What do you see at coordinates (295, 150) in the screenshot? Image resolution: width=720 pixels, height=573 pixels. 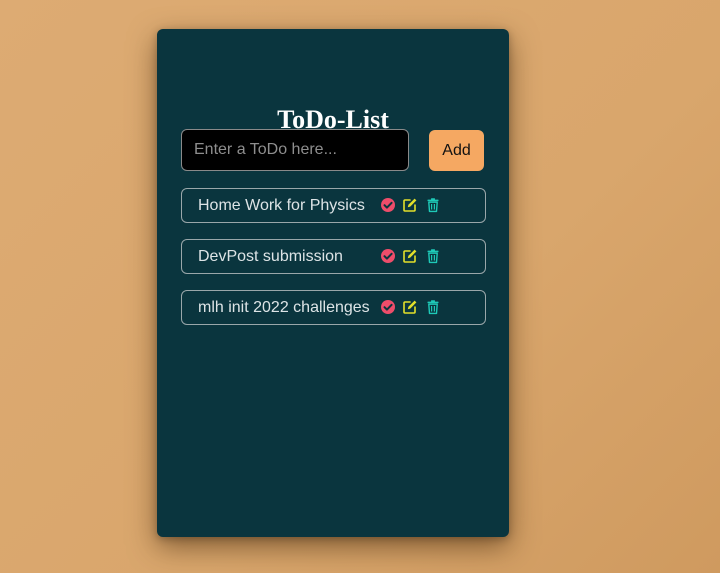 I see `todo-input` at bounding box center [295, 150].